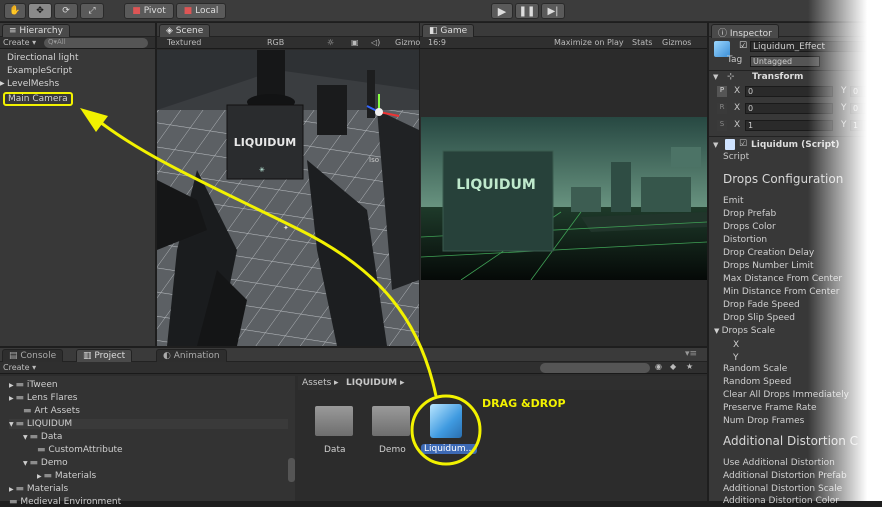  What do you see at coordinates (524, 403) in the screenshot?
I see `drag-drop-label: DRAG &DROP` at bounding box center [524, 403].